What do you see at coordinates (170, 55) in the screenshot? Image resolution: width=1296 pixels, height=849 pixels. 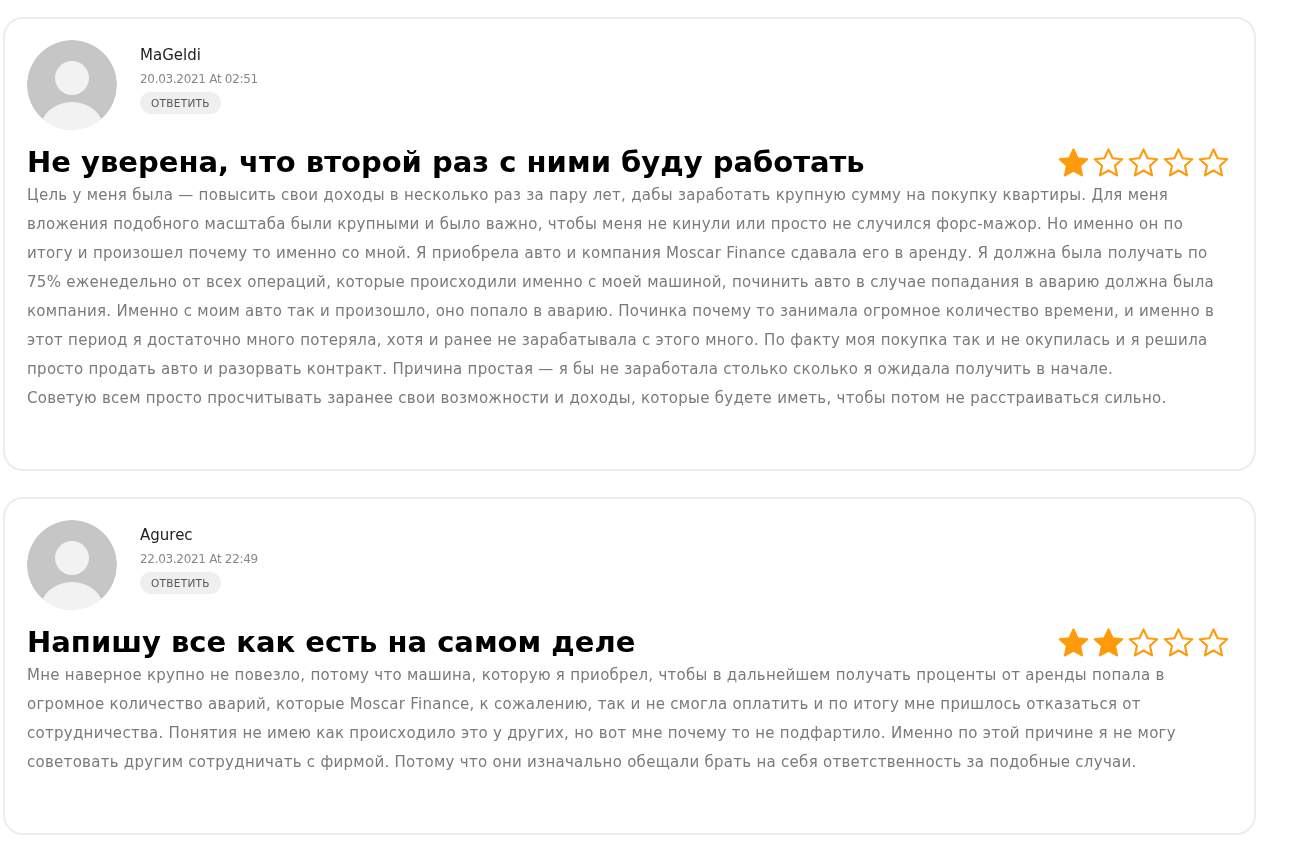 I see `author-name: MaGeldi` at bounding box center [170, 55].